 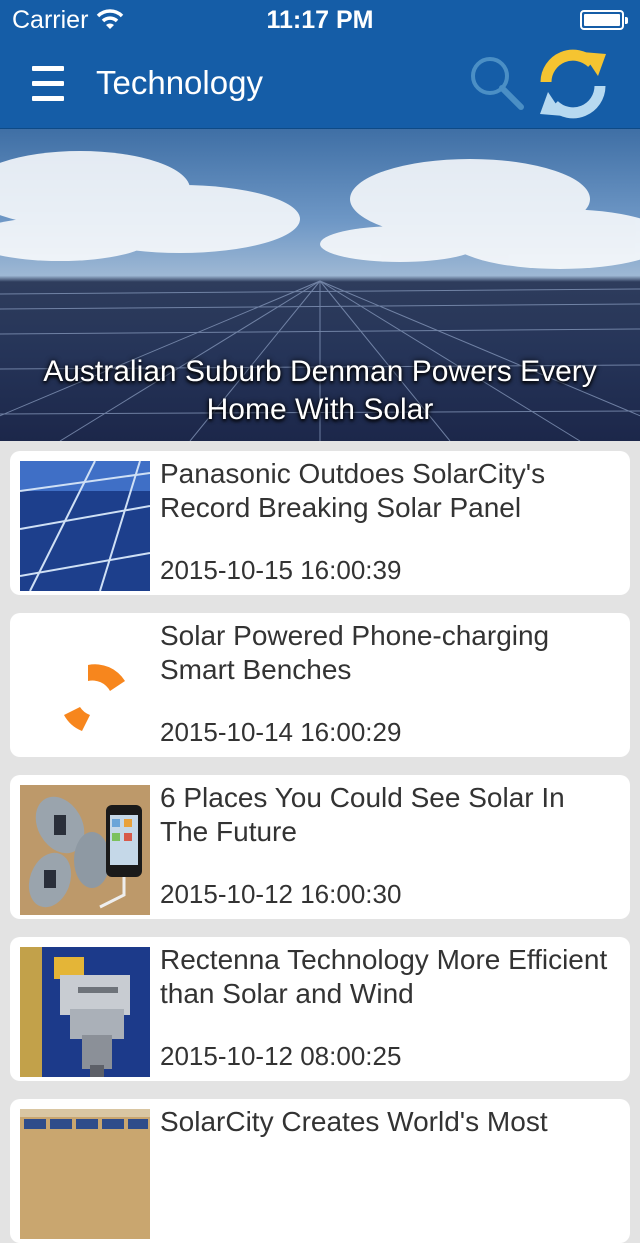 I want to click on page-title: Technology, so click(x=179, y=82).